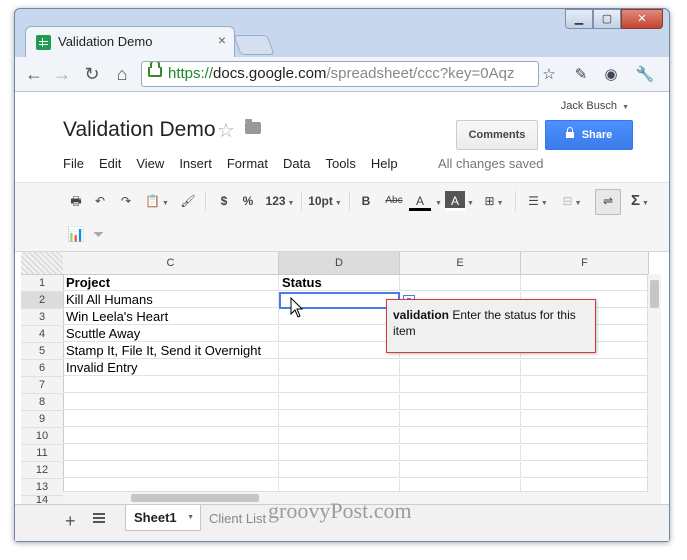  What do you see at coordinates (248, 201) in the screenshot?
I see `percent-button: %` at bounding box center [248, 201].